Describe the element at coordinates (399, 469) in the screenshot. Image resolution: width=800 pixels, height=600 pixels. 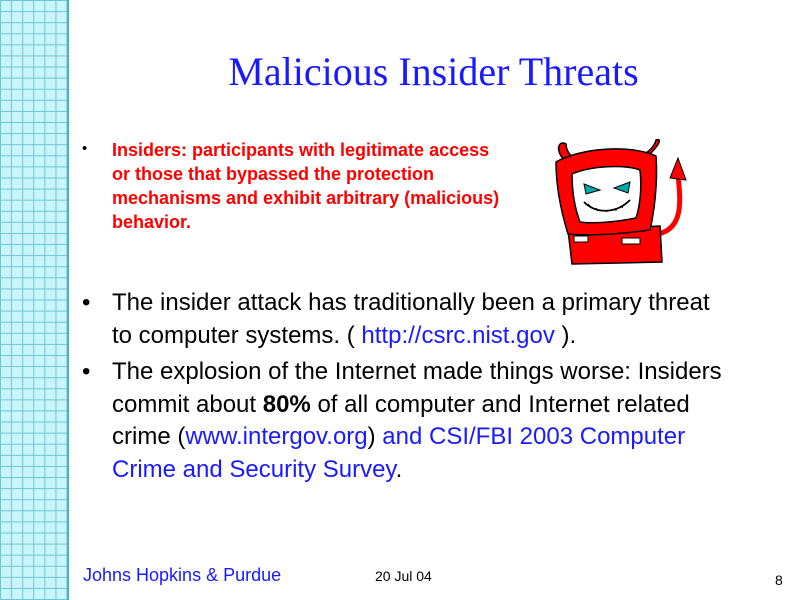
I see `text-segment: .` at that location.